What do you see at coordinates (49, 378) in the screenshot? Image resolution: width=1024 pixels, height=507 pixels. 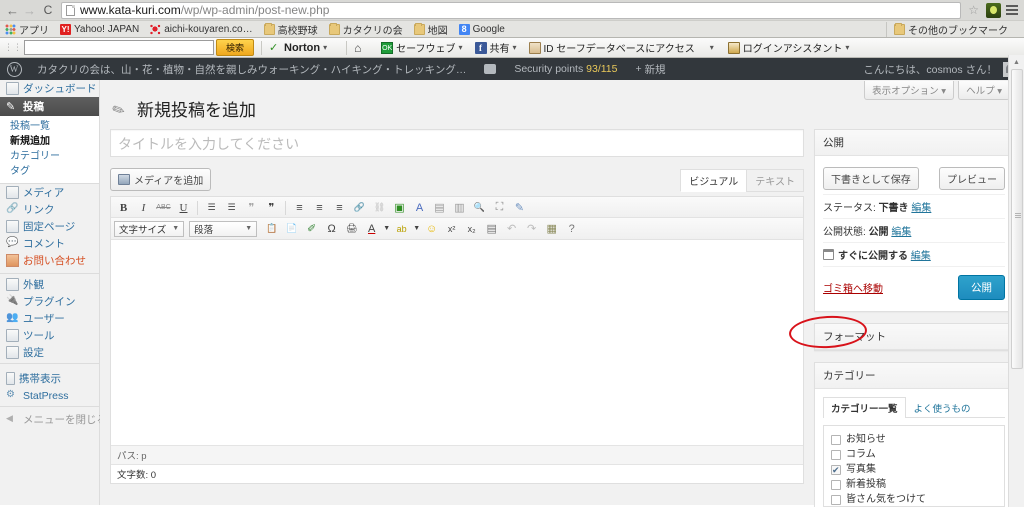 I see `sidebar-item-mobile: 携帯表示` at bounding box center [49, 378].